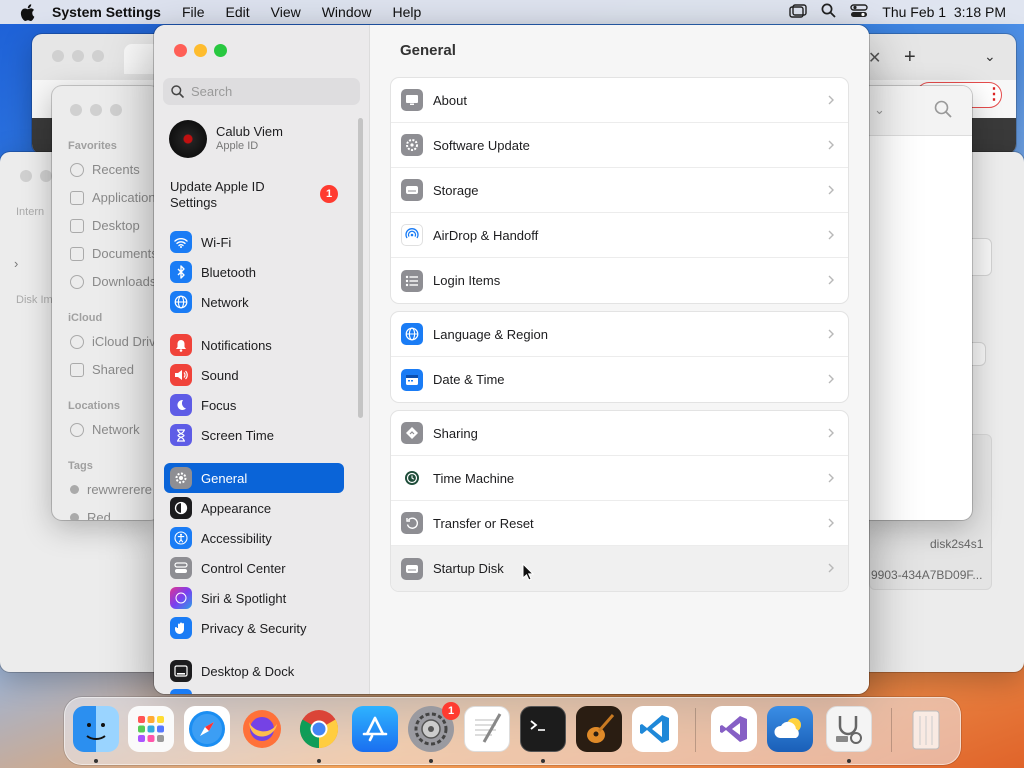 Image resolution: width=1024 pixels, height=768 pixels. What do you see at coordinates (188, 139) in the screenshot?
I see `avatar` at bounding box center [188, 139].